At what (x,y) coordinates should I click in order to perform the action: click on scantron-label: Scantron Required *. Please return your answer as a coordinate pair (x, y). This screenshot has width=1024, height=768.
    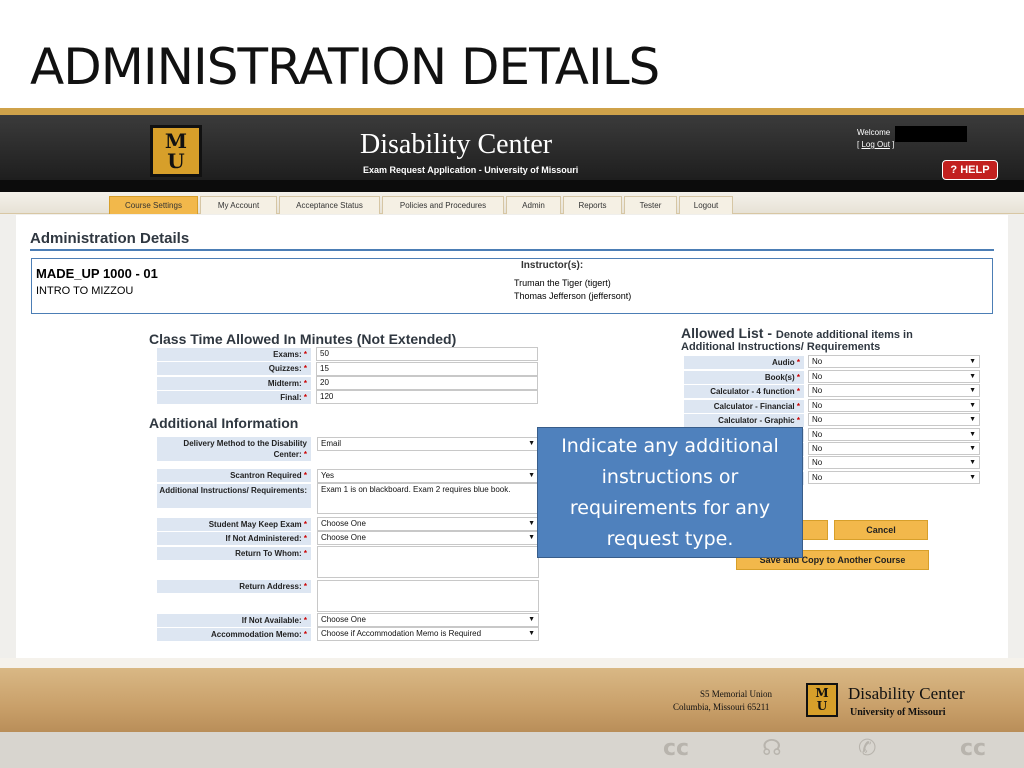
    Looking at the image, I should click on (234, 475).